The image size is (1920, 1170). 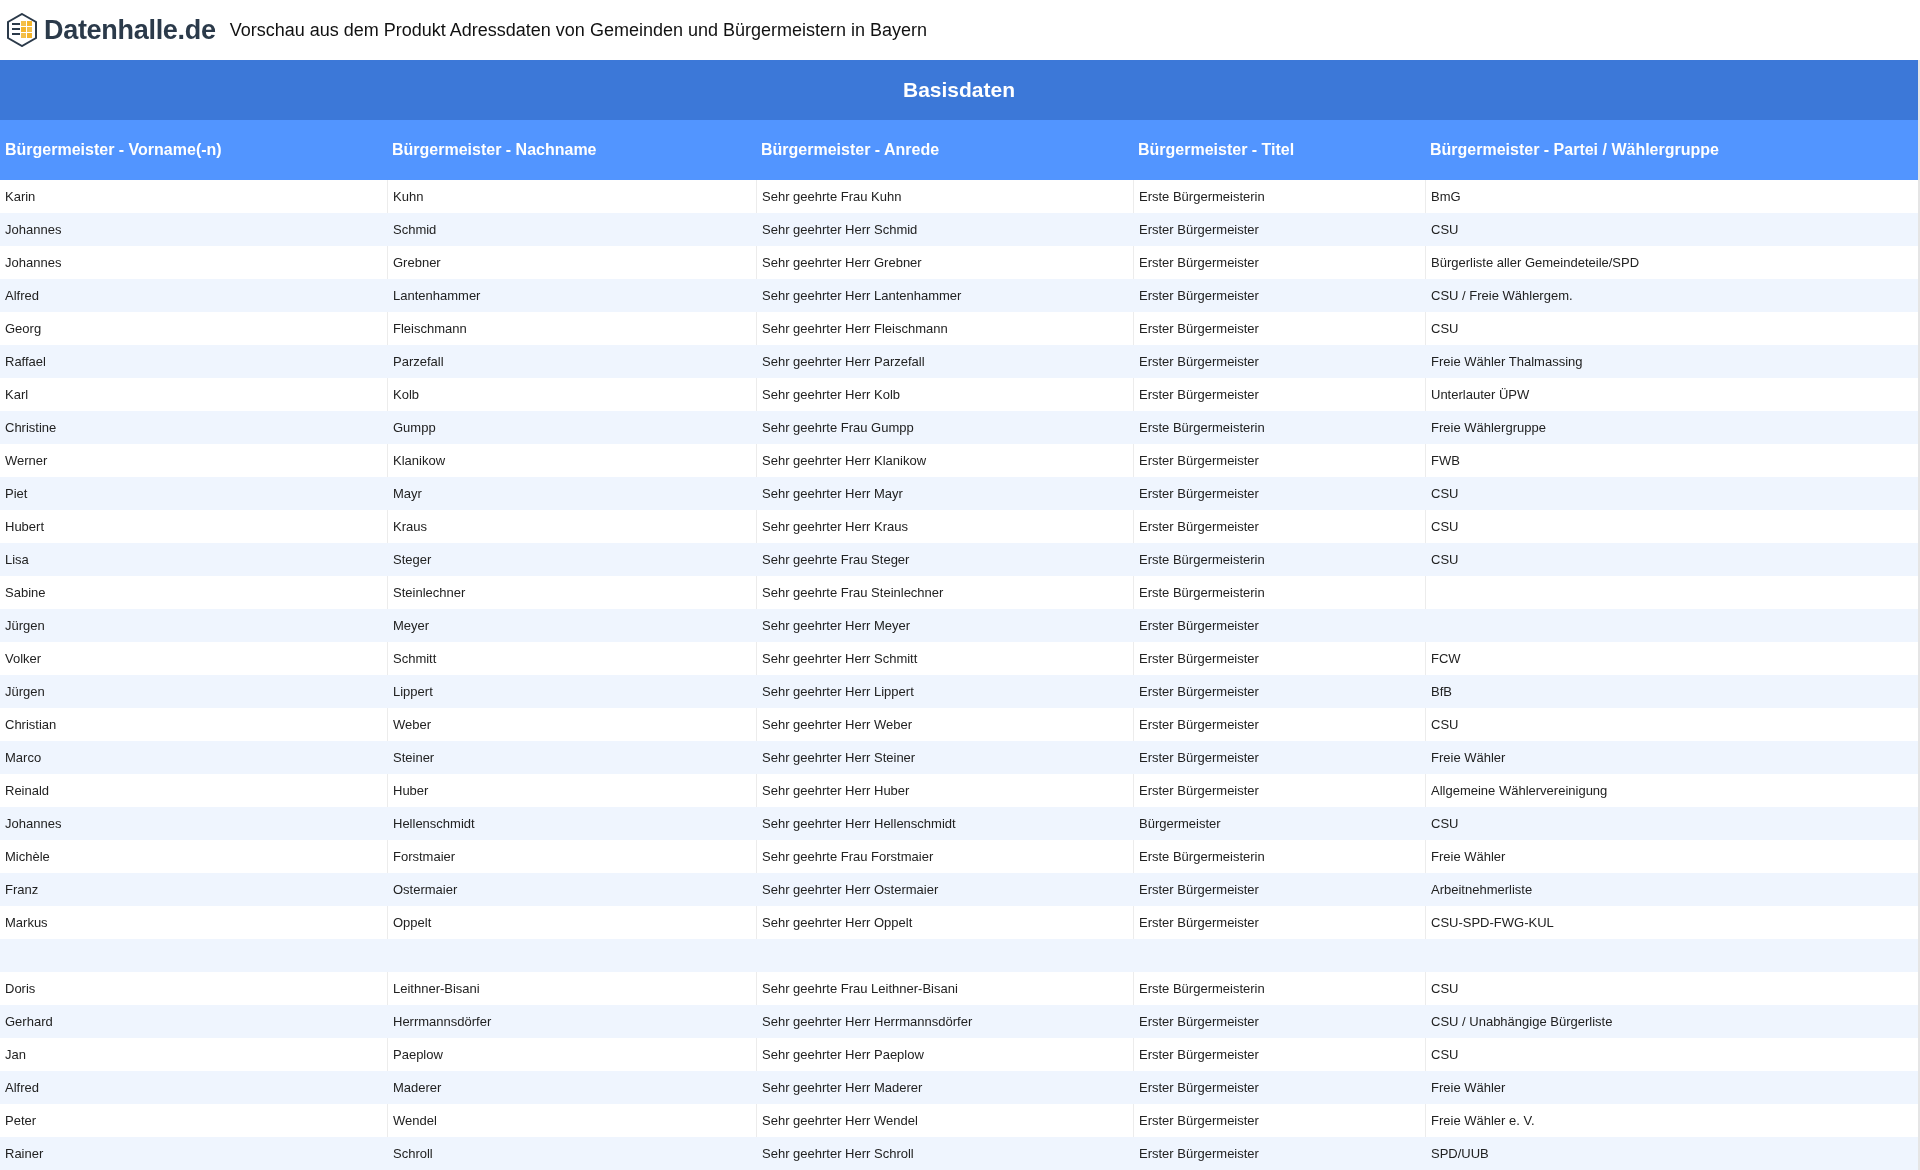 What do you see at coordinates (836, 560) in the screenshot?
I see `table-cell-text: Sehr geehrte Frau Steger` at bounding box center [836, 560].